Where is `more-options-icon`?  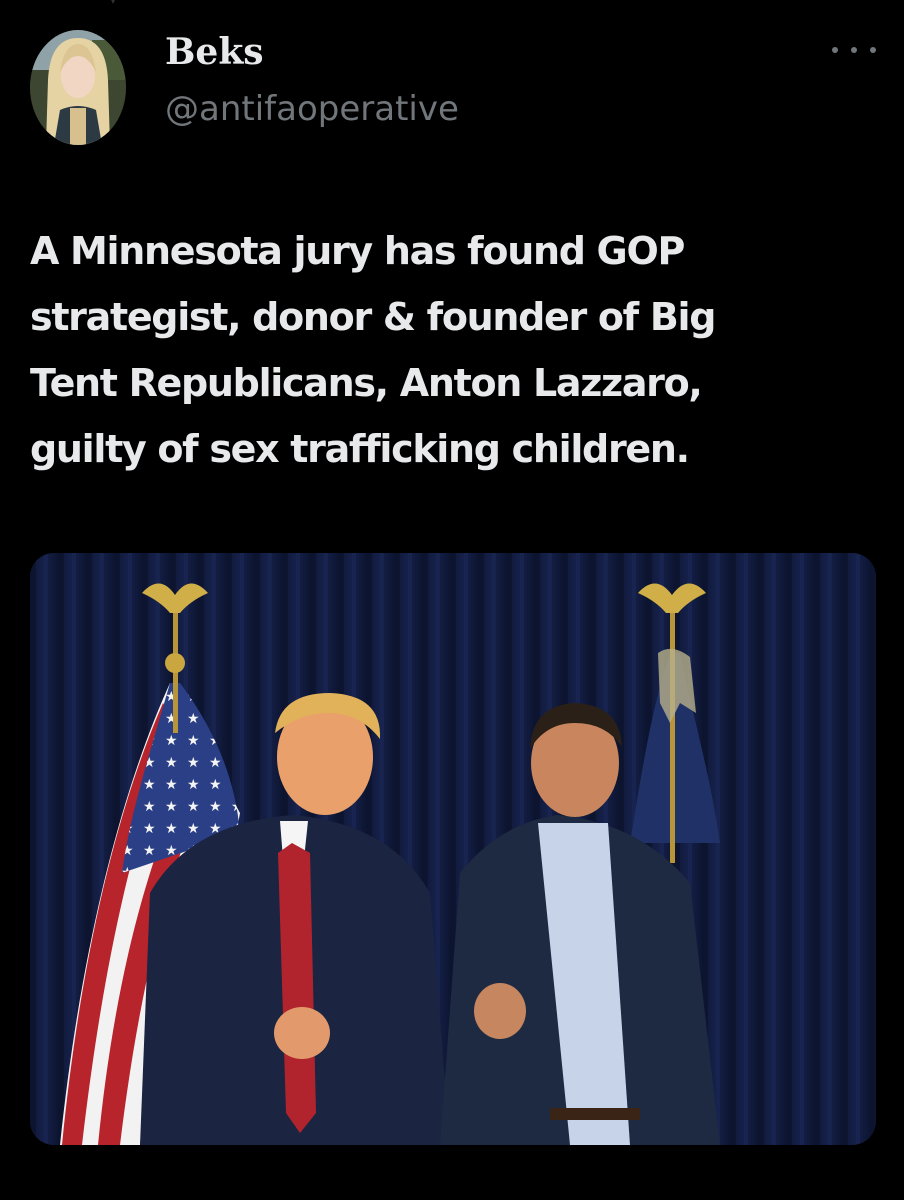 more-options-icon is located at coordinates (854, 50).